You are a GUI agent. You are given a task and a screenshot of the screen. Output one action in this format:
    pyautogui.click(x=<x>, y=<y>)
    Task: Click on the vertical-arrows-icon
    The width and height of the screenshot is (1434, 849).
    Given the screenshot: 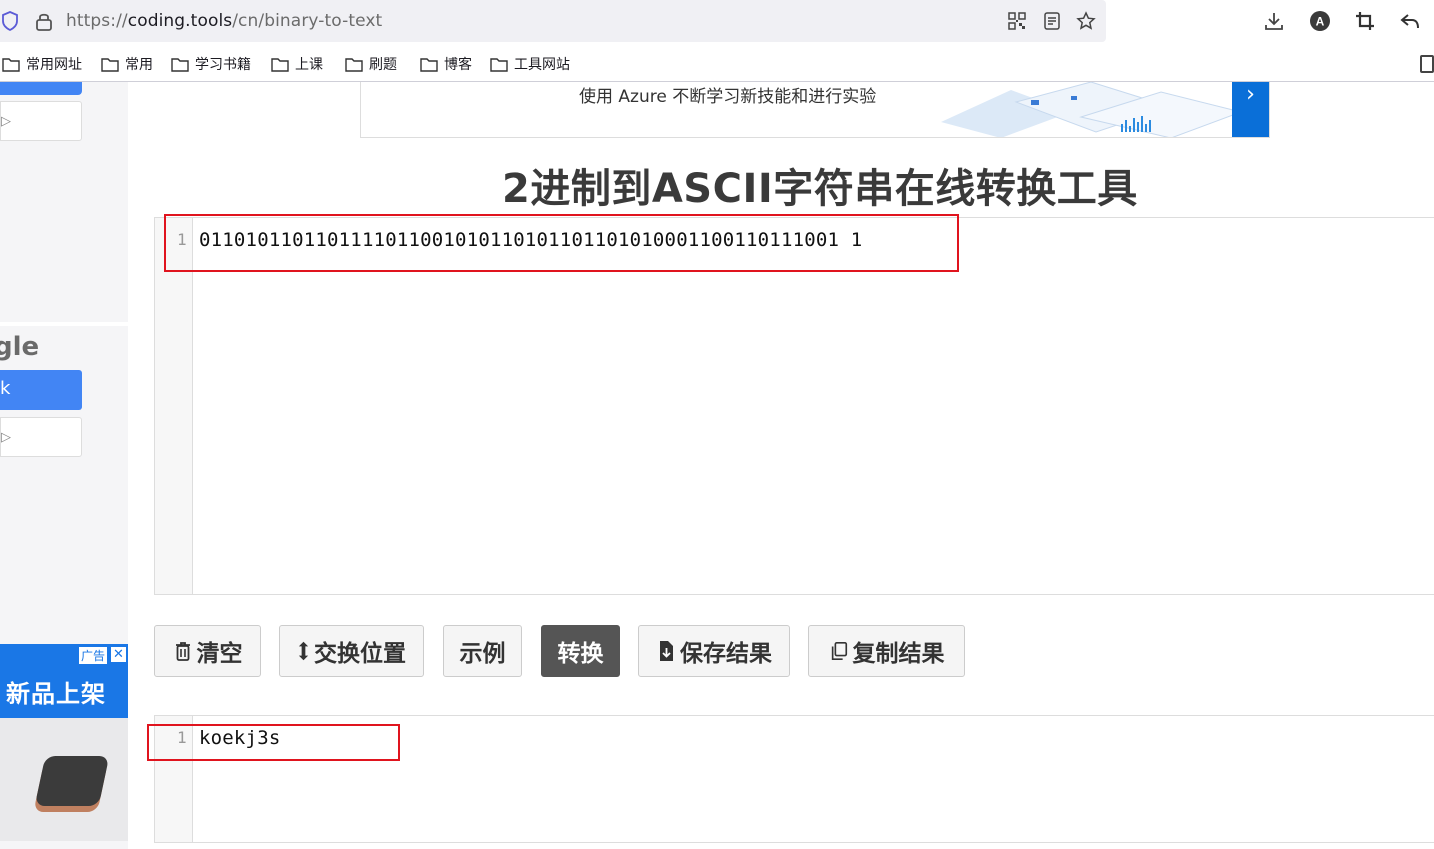 What is the action you would take?
    pyautogui.click(x=303, y=651)
    